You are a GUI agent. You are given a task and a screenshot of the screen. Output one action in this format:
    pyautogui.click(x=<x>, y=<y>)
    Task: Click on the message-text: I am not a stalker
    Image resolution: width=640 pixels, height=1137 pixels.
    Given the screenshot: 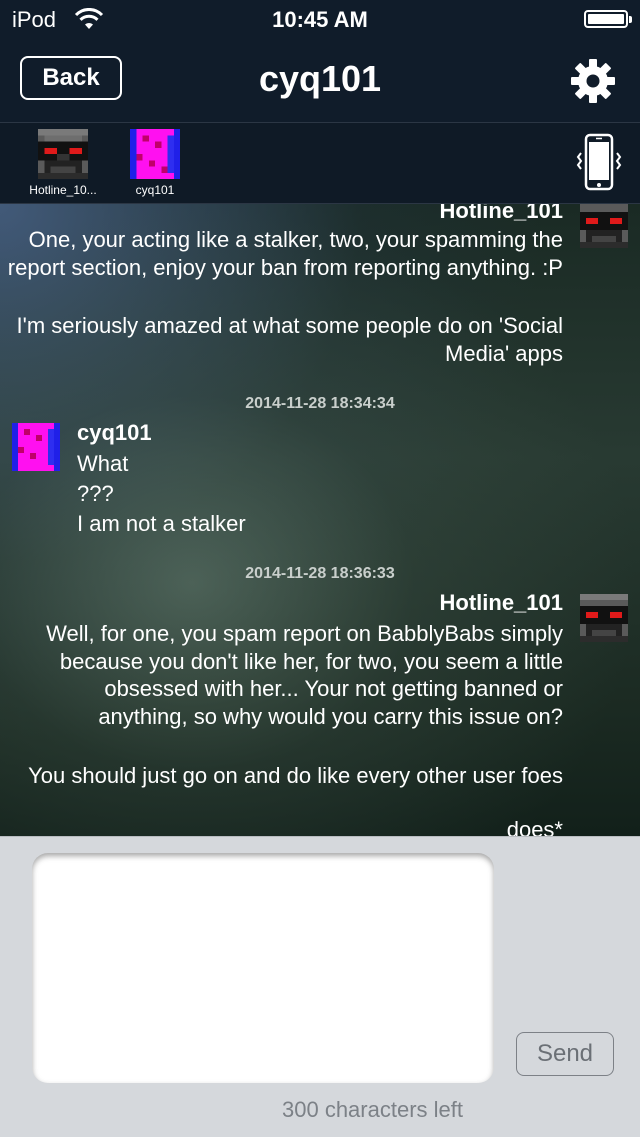 What is the action you would take?
    pyautogui.click(x=161, y=523)
    